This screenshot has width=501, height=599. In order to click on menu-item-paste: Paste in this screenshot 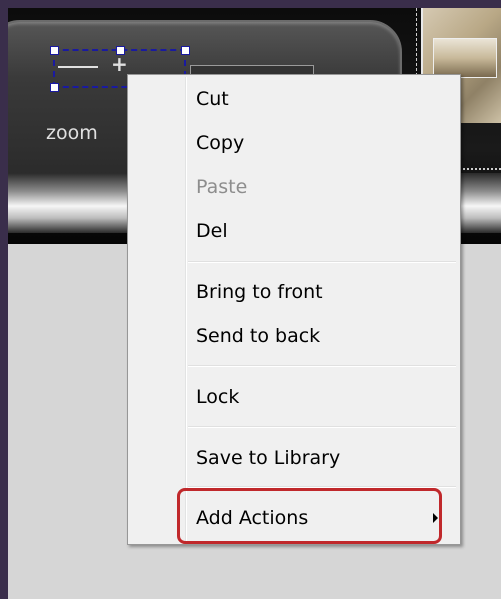, I will do `click(294, 187)`.